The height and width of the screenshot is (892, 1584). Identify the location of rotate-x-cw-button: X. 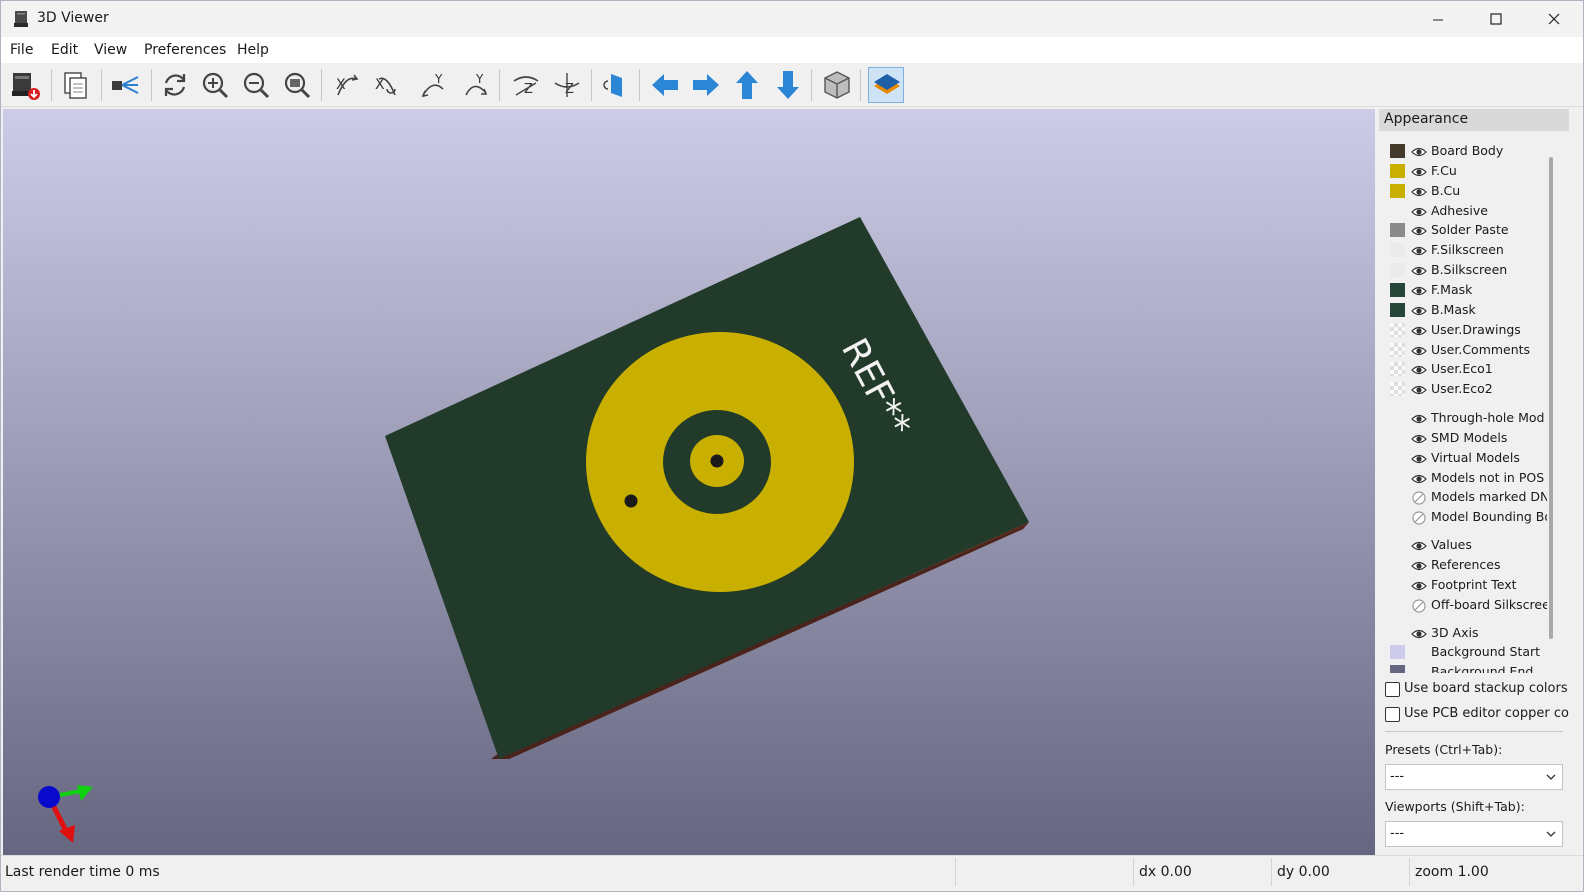
(346, 85).